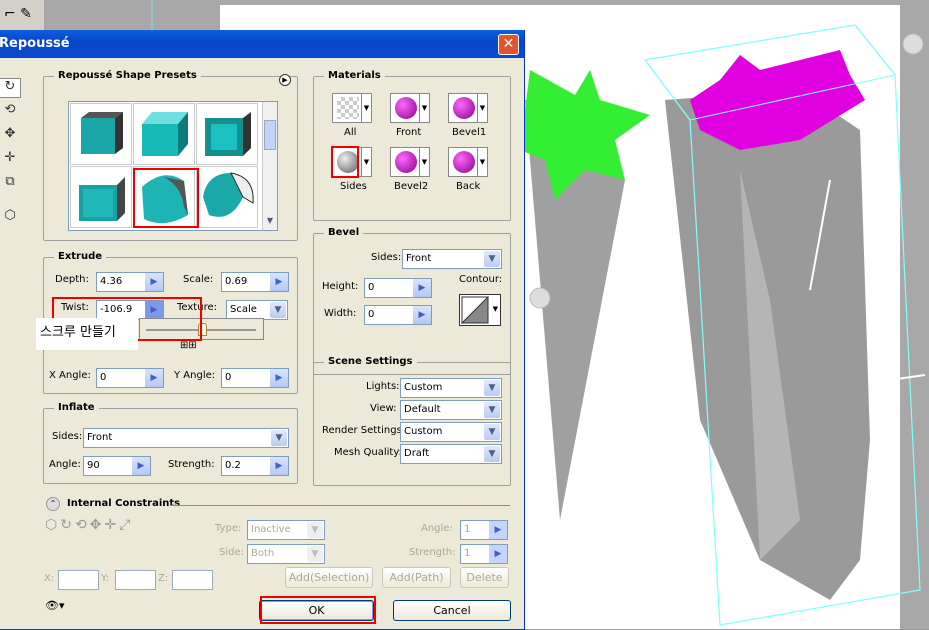  I want to click on twist-tooltip: 스크루 만들기, so click(87, 334).